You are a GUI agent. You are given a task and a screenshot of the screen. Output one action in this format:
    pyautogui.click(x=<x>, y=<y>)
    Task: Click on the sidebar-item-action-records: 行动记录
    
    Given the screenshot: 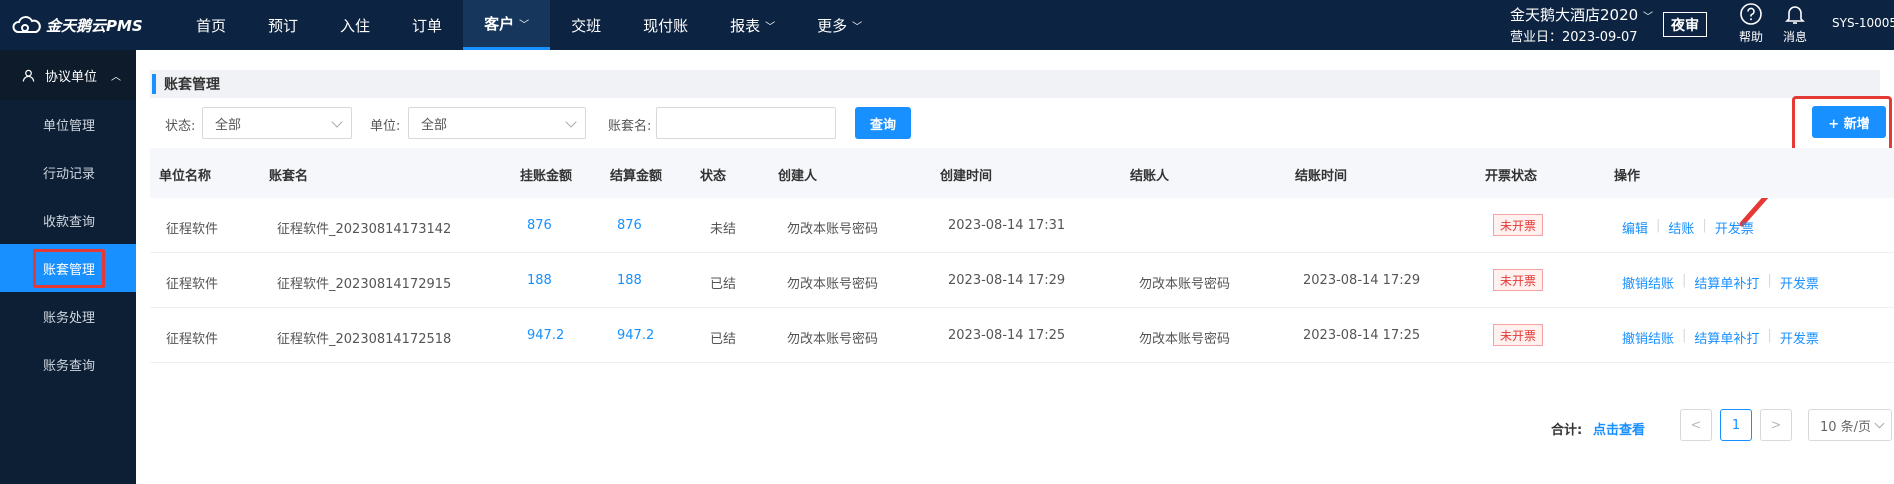 What is the action you would take?
    pyautogui.click(x=68, y=172)
    